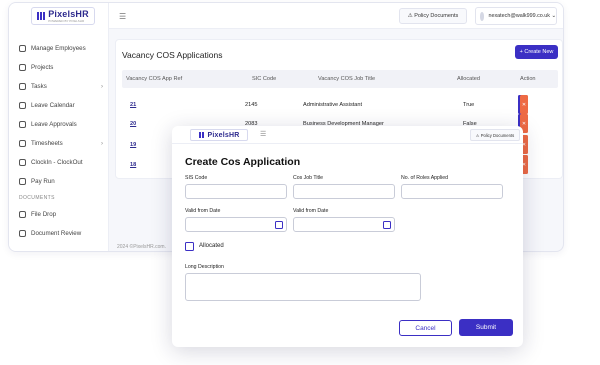  Describe the element at coordinates (22, 48) in the screenshot. I see `users-icon` at that location.